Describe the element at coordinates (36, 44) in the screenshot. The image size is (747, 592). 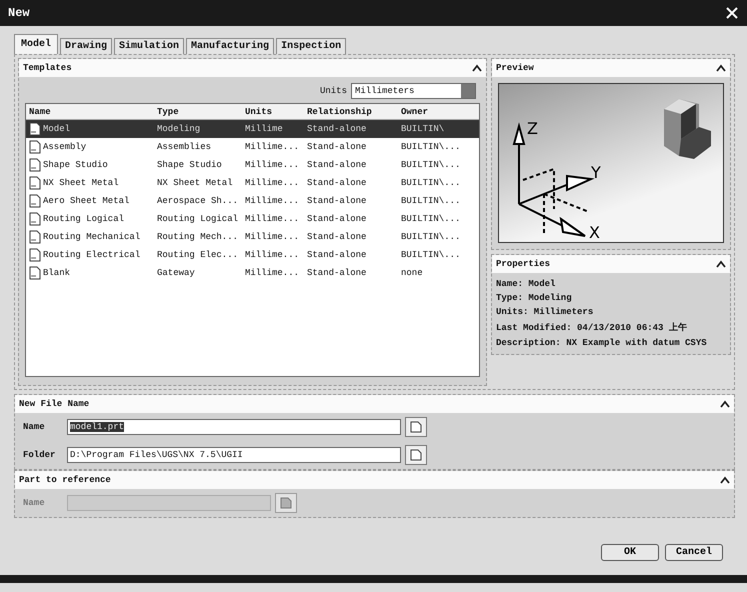
I see `tab: Model` at that location.